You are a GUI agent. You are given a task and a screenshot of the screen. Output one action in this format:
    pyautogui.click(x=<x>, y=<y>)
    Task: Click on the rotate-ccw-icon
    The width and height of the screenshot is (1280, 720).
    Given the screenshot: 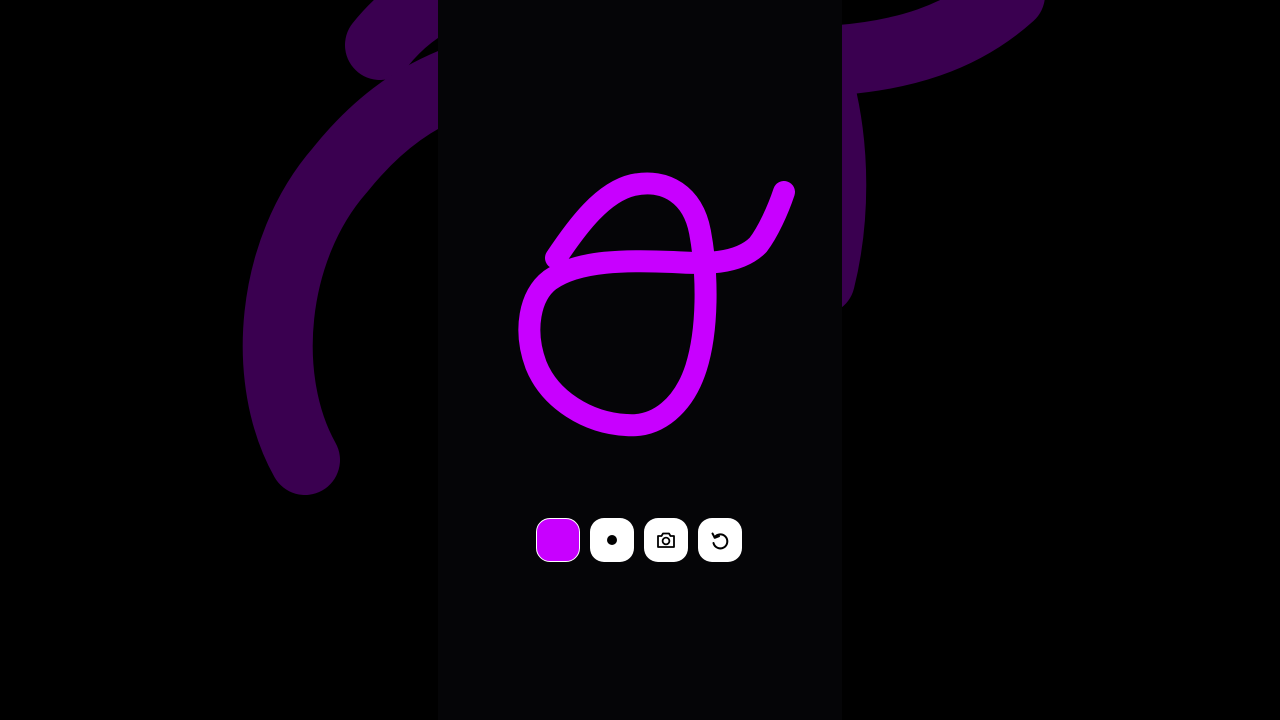 What is the action you would take?
    pyautogui.click(x=720, y=541)
    